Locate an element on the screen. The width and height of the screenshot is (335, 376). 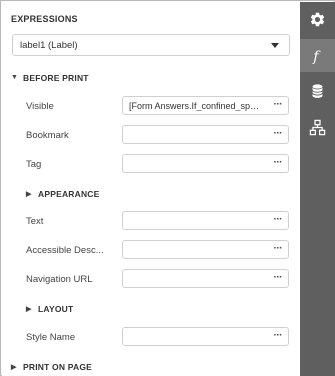
property-label-tag: Tag is located at coordinates (34, 164).